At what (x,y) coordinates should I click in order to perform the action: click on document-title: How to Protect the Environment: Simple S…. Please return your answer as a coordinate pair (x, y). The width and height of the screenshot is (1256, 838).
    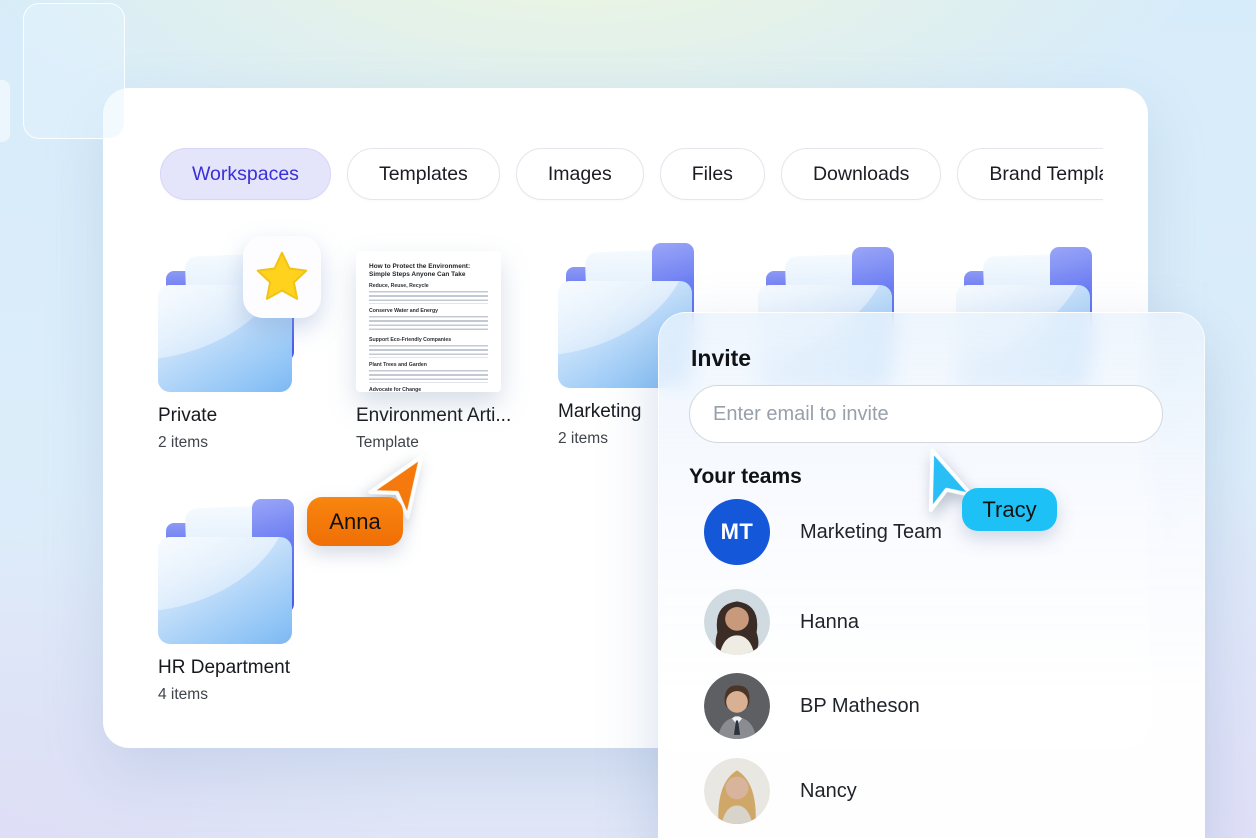
    Looking at the image, I should click on (420, 270).